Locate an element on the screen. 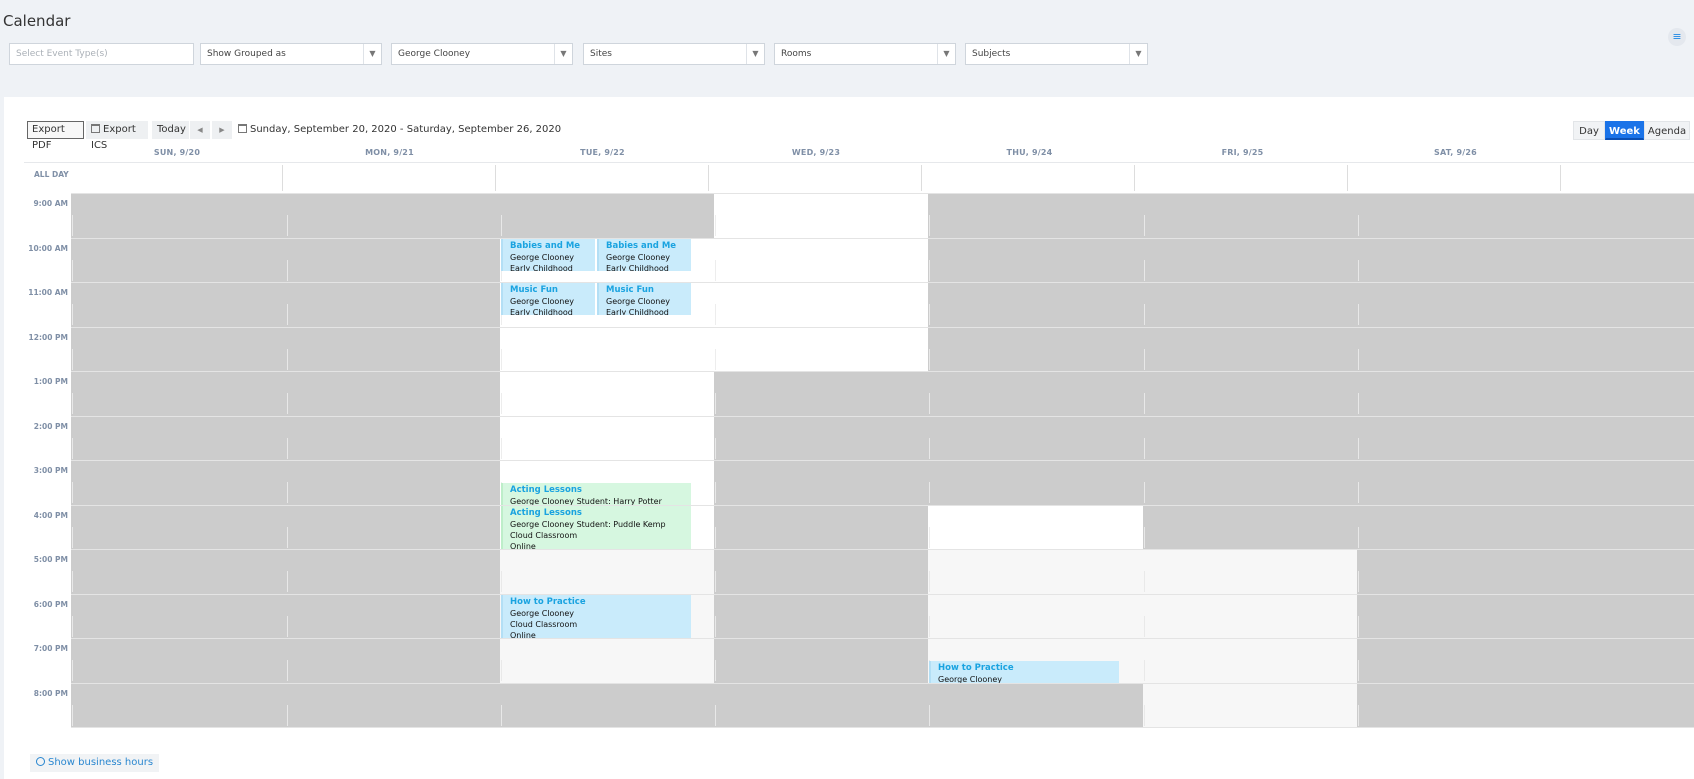 The width and height of the screenshot is (1694, 779). export-pdf-button: Export PDF is located at coordinates (55, 136).